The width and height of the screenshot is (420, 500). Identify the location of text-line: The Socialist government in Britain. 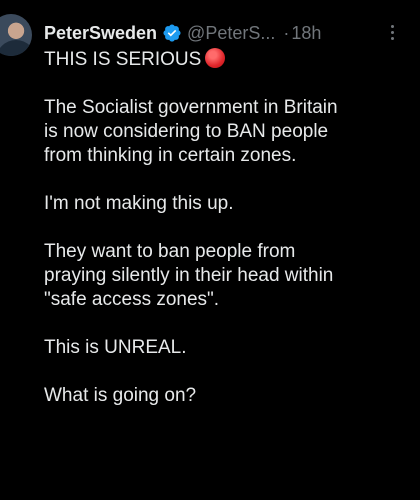
(191, 107).